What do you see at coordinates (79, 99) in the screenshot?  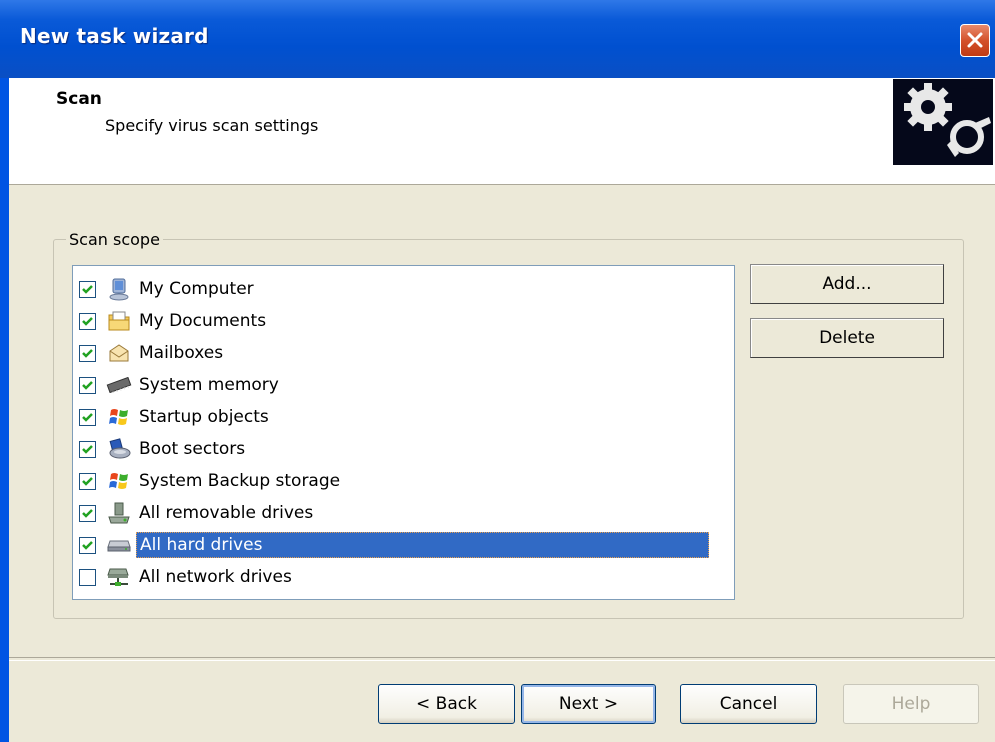 I see `page-title: Scan` at bounding box center [79, 99].